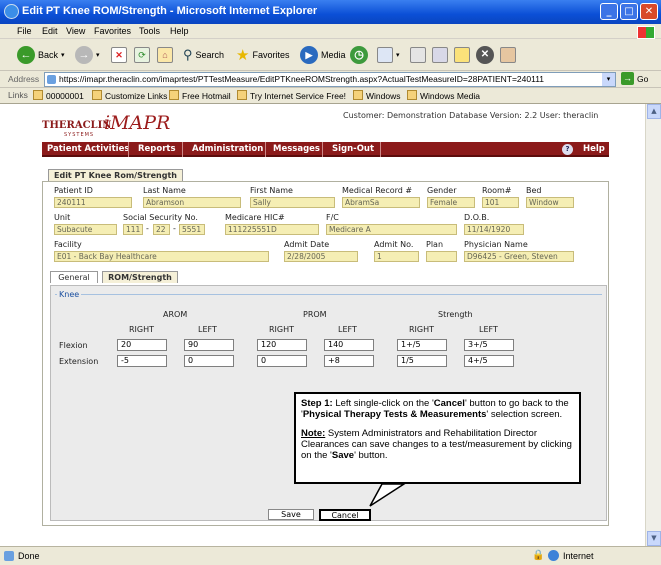 This screenshot has height=565, width=661. Describe the element at coordinates (315, 314) in the screenshot. I see `group-prom: PROM` at that location.